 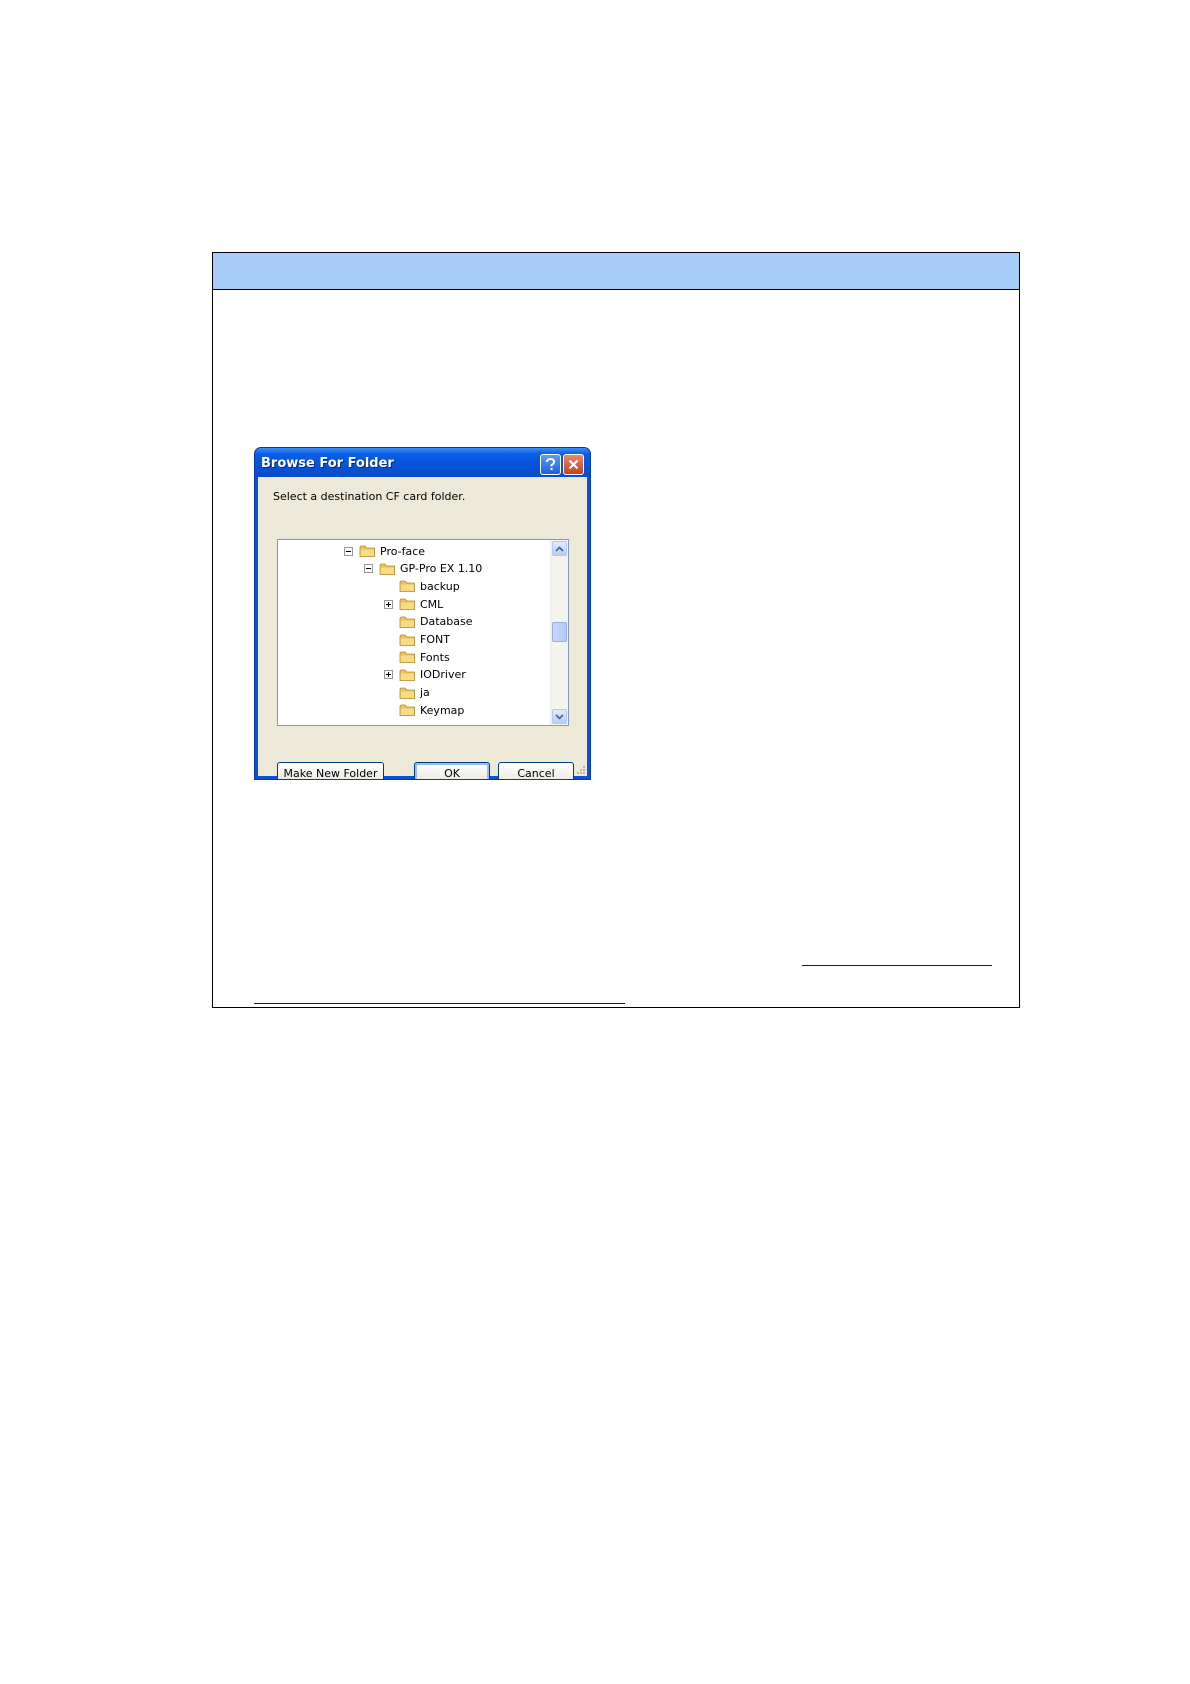 I want to click on tree-item-label: Database, so click(x=446, y=622).